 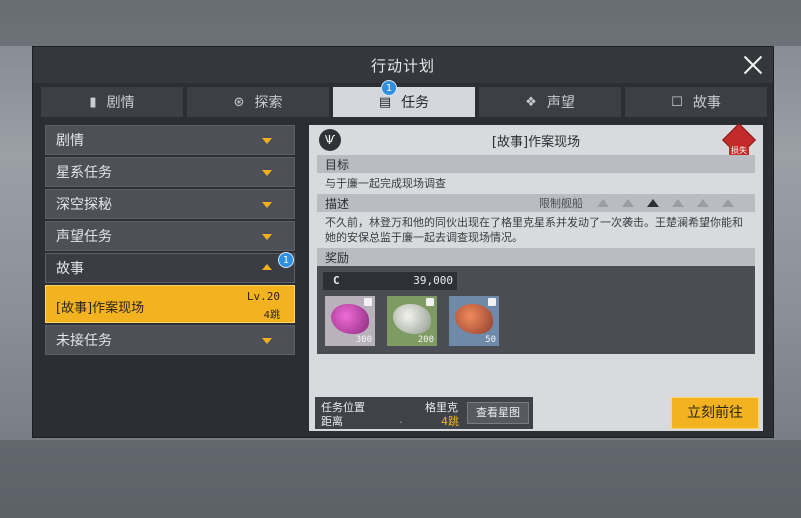 I want to click on tab-reputation: ❖ 声望, so click(x=550, y=102).